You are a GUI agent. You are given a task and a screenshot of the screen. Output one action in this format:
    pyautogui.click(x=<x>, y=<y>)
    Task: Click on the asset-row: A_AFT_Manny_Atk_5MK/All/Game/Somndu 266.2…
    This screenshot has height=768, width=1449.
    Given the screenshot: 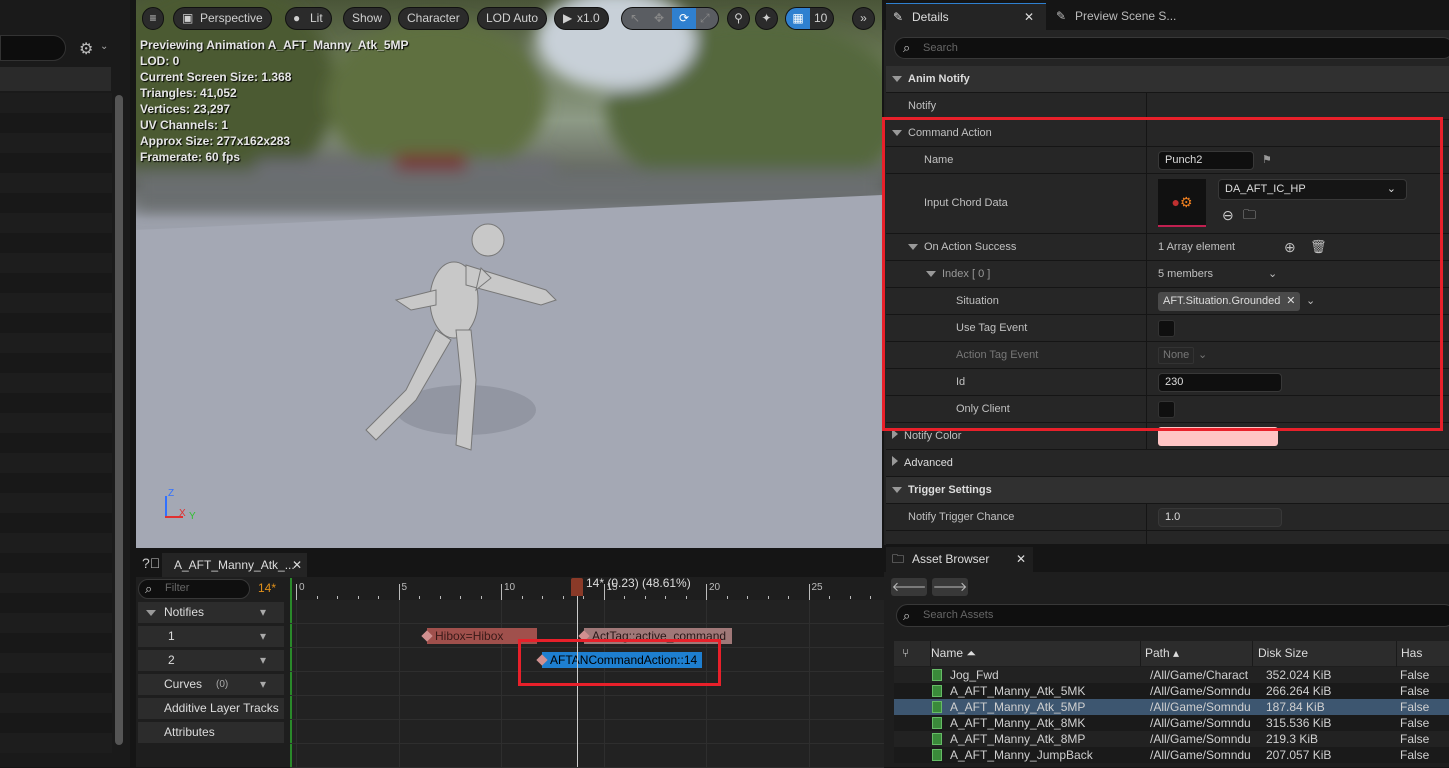 What is the action you would take?
    pyautogui.click(x=1171, y=691)
    